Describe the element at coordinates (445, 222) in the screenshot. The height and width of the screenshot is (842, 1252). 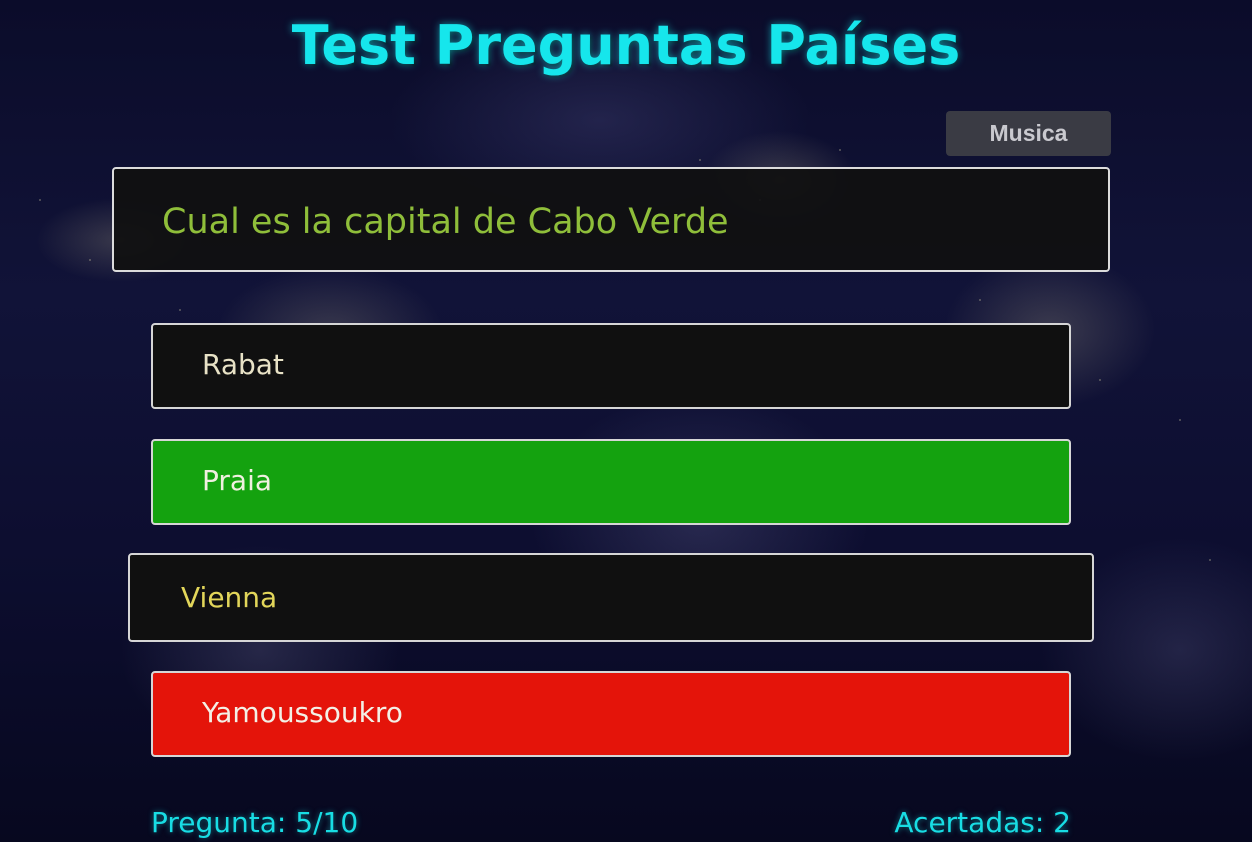
I see `question-text: Cual es la capital de Cabo Verde` at that location.